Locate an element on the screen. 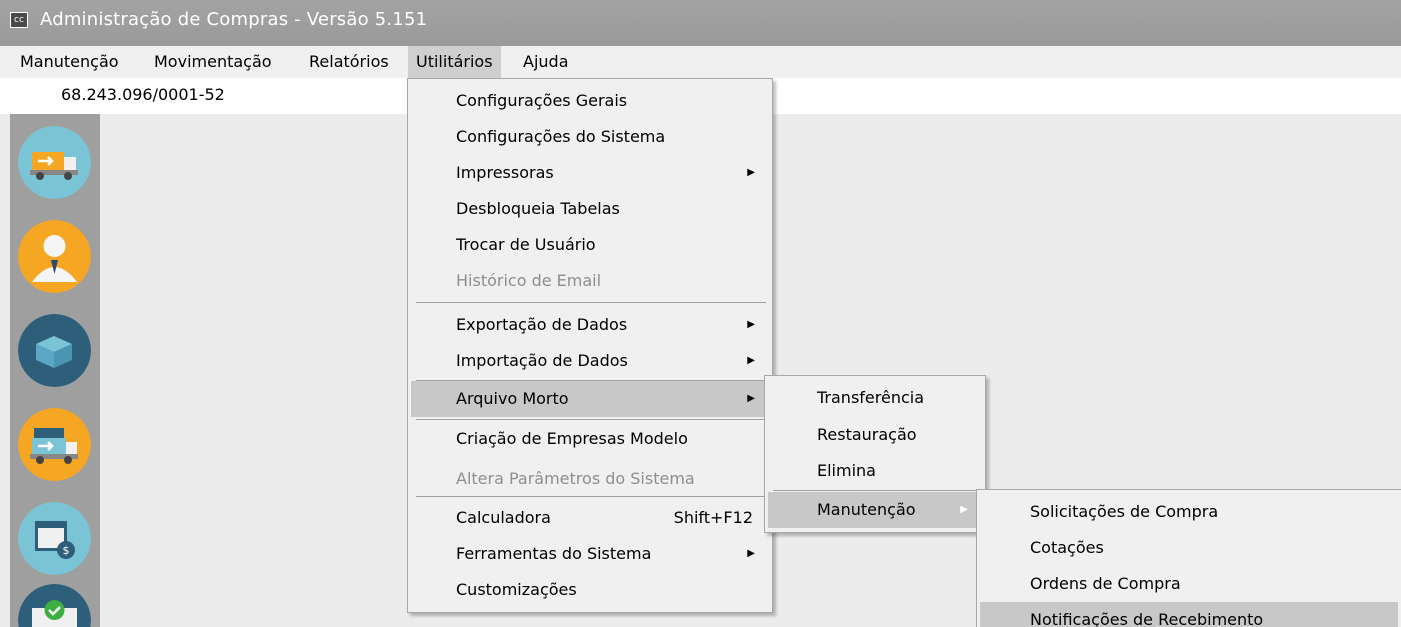 This screenshot has width=1401, height=627. menuitem-label: Solicitações de Compra is located at coordinates (1124, 511).